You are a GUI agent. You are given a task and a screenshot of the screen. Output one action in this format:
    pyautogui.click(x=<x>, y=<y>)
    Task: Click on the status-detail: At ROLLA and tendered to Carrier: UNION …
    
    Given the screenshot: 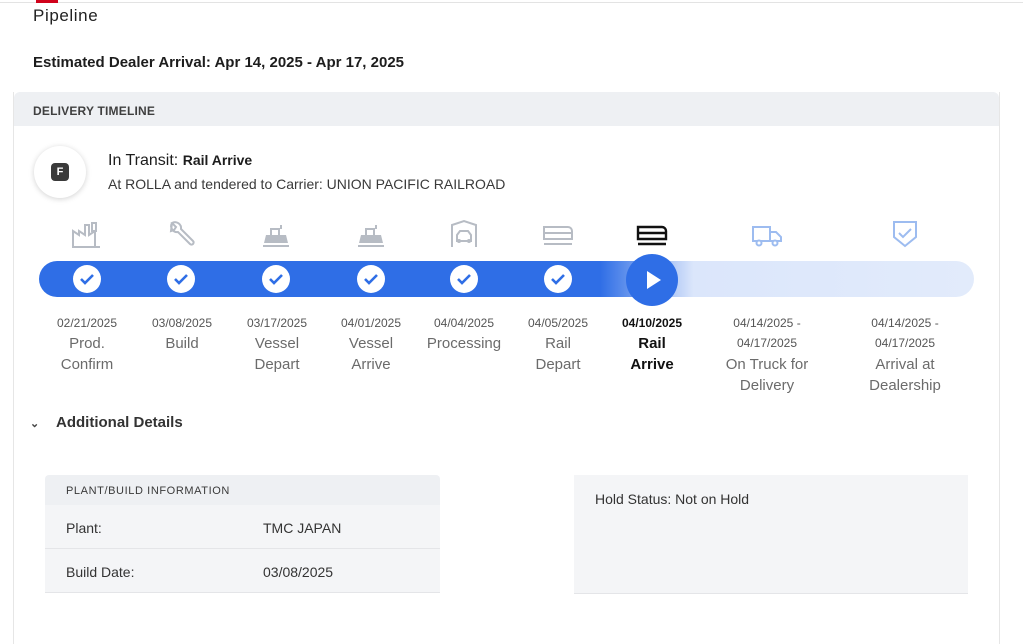 What is the action you would take?
    pyautogui.click(x=307, y=184)
    